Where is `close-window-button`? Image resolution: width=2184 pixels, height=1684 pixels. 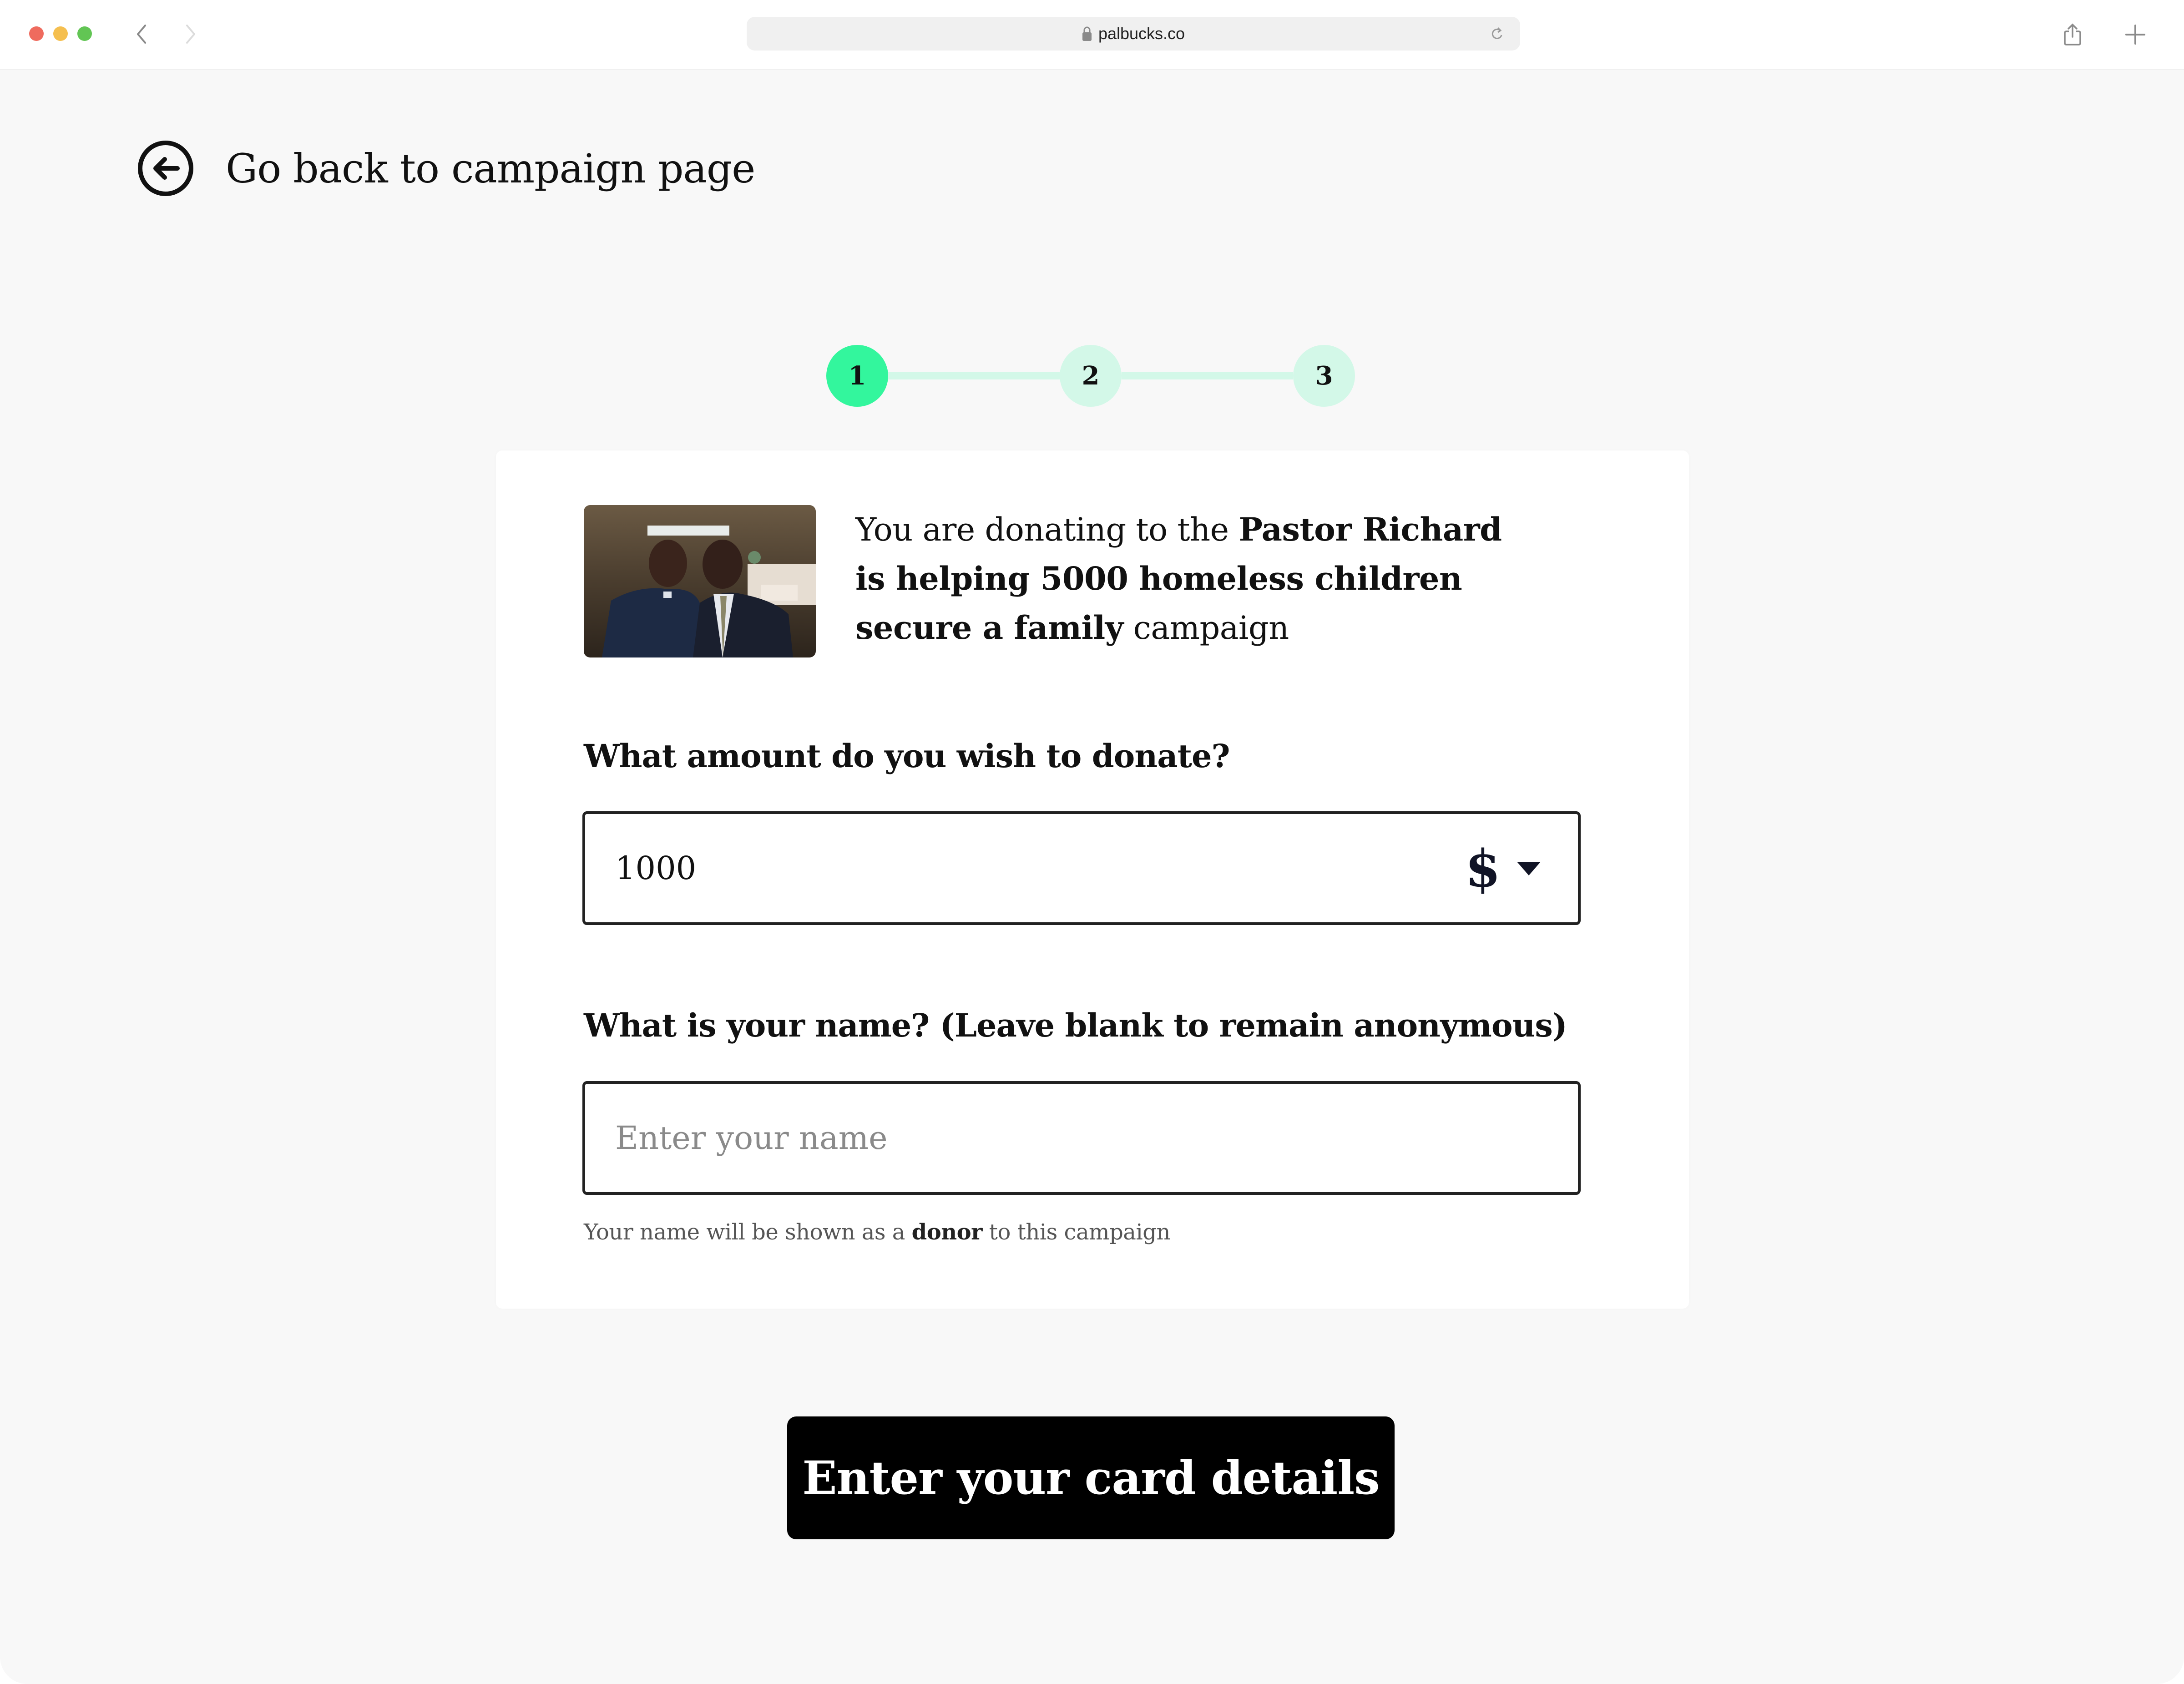
close-window-button is located at coordinates (37, 33).